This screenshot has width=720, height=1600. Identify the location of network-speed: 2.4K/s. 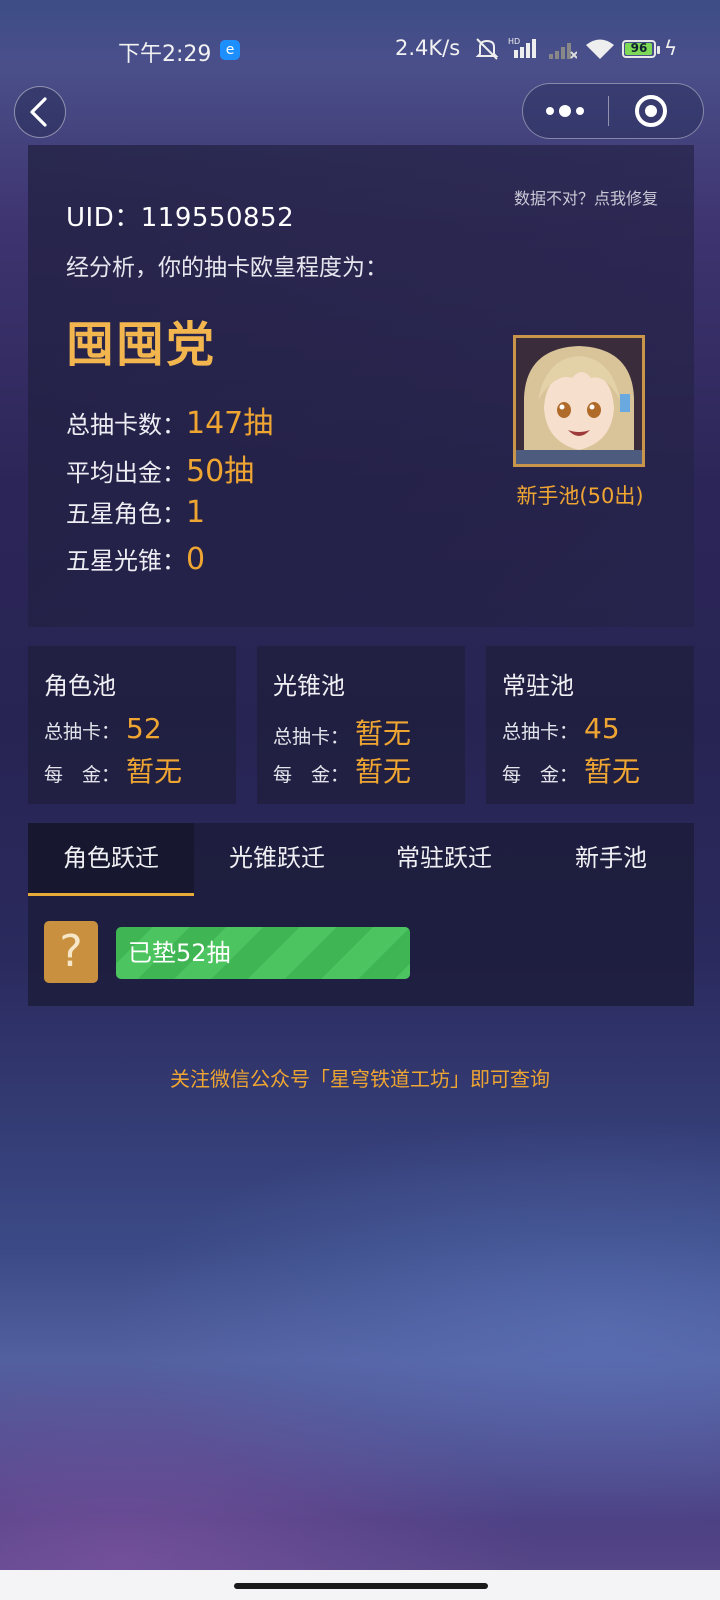
(428, 48).